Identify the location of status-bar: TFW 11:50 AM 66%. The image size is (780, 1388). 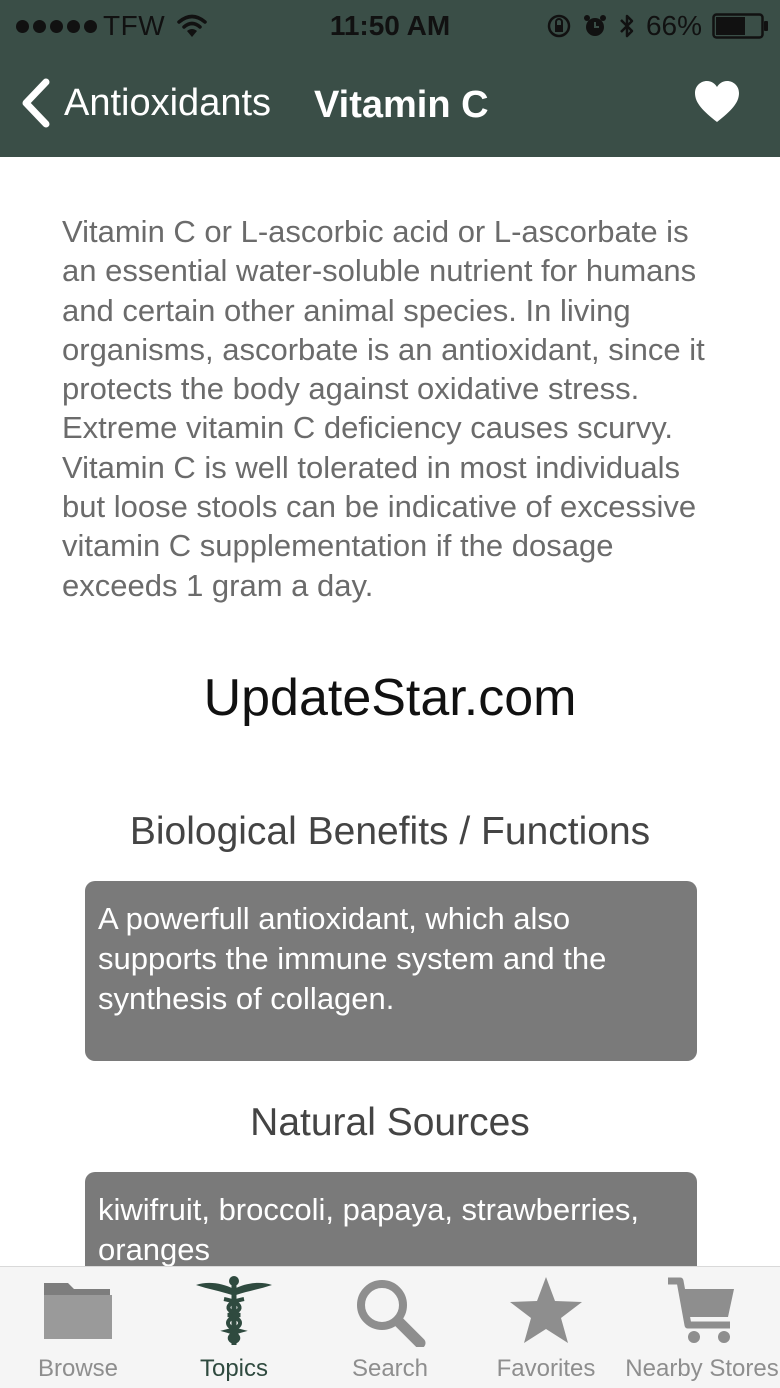
(390, 26).